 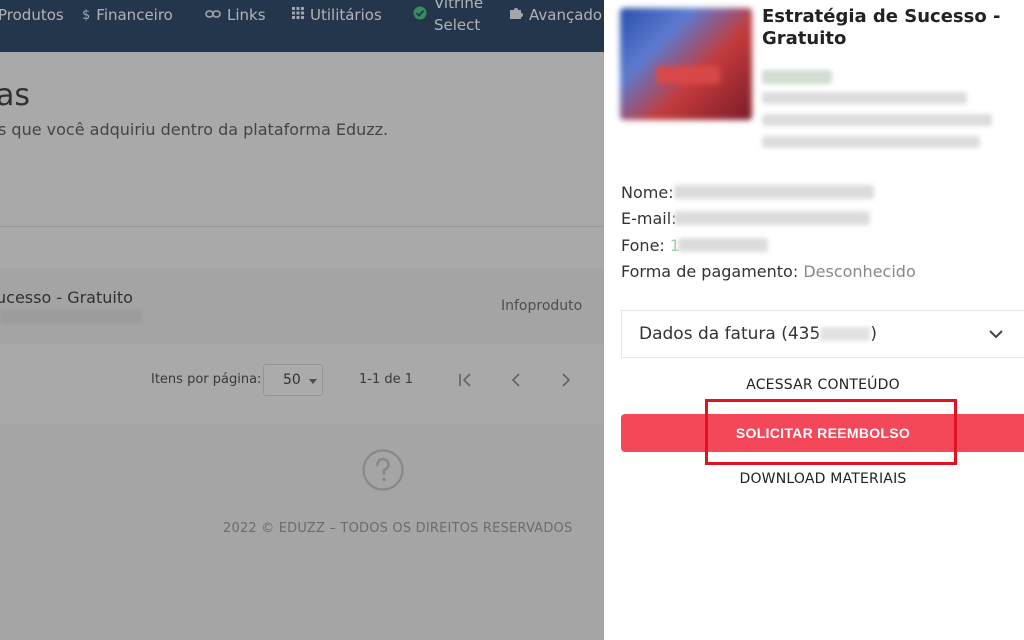 I want to click on producer-redacted, so click(x=797, y=77).